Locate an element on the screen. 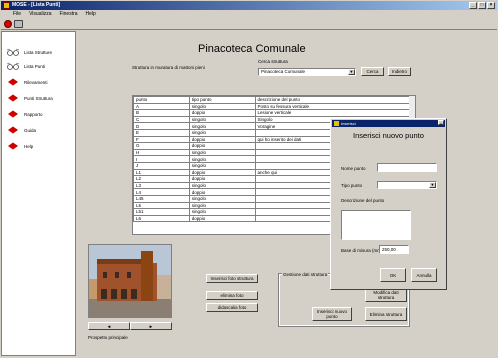 Image resolution: width=498 pixels, height=358 pixels. cell-punto: J is located at coordinates (161, 165).